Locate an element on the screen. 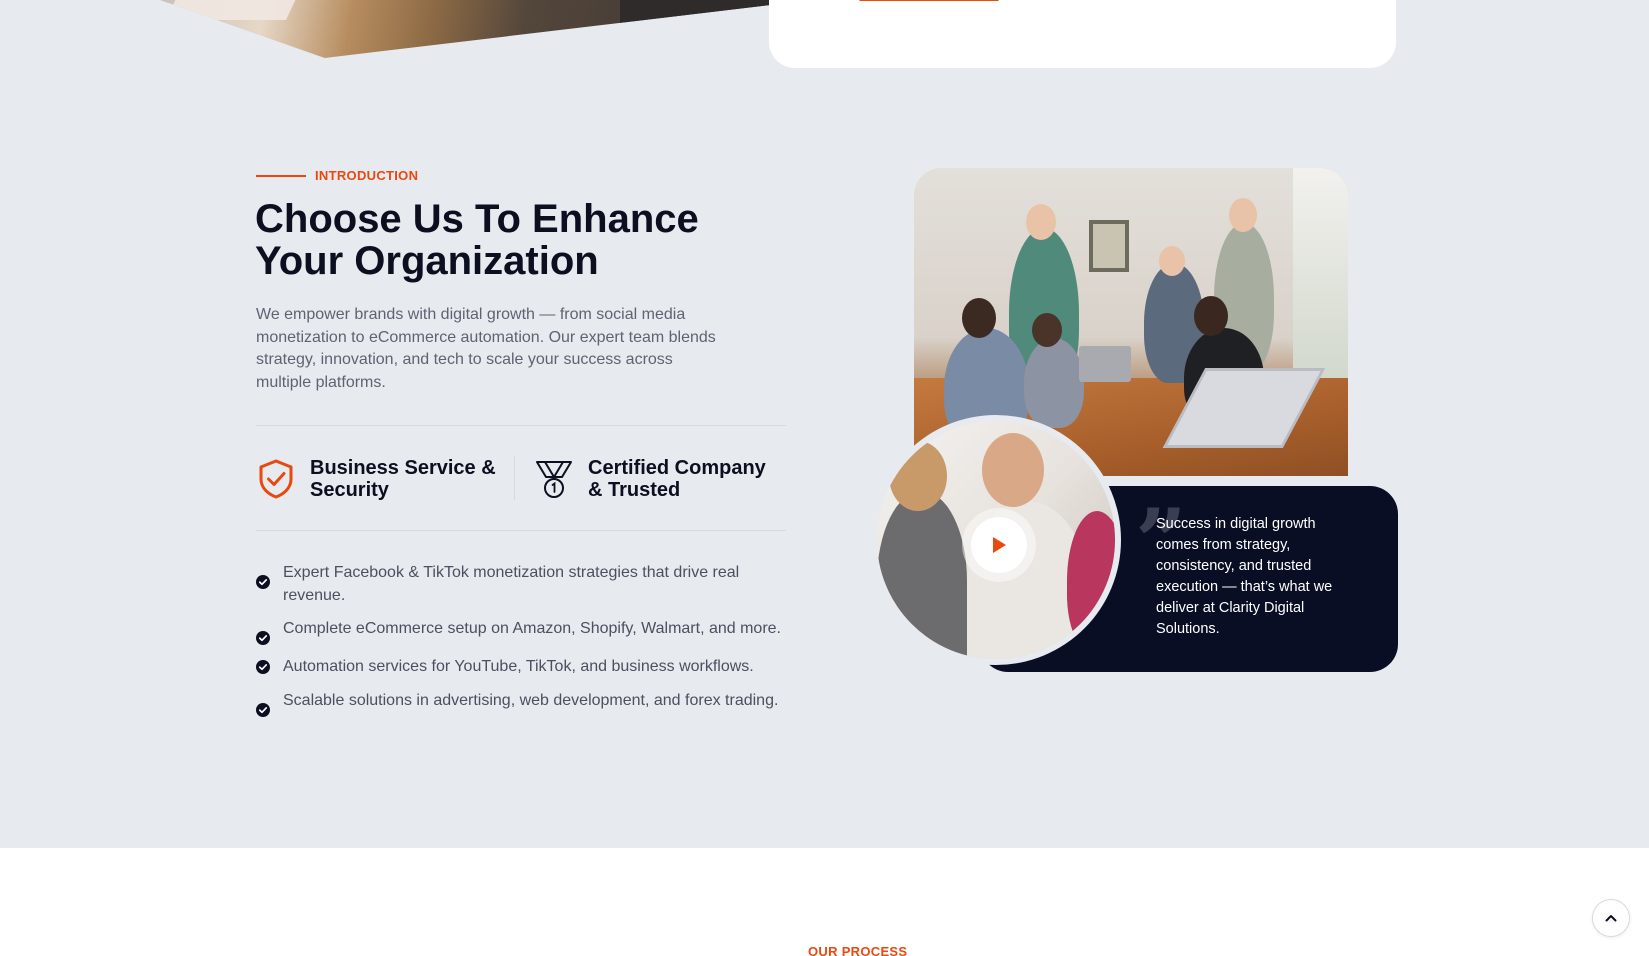  previous-section-photo is located at coordinates (465, 29).